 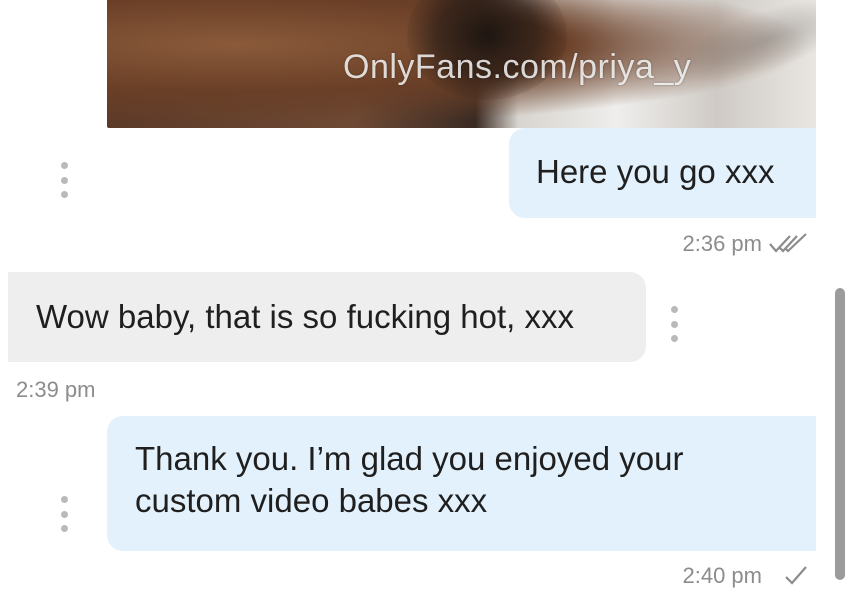 I want to click on scrollbar, so click(x=840, y=434).